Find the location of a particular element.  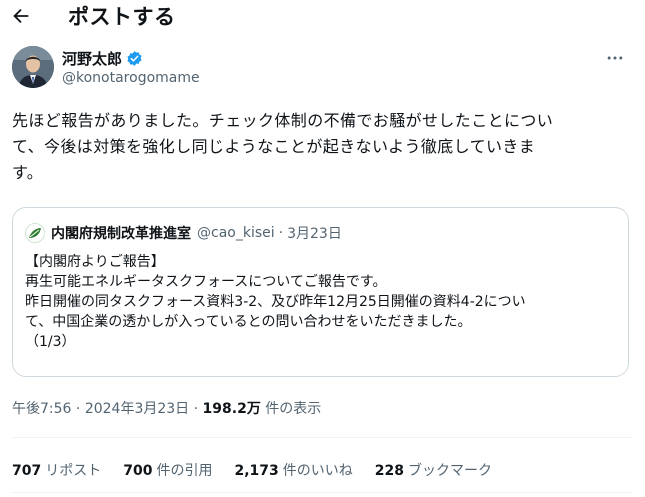

quoted-text-line: 昨日開催の同タスクフォース資料3-2、及び昨年12月25日開催の資料4-2につい is located at coordinates (275, 302).